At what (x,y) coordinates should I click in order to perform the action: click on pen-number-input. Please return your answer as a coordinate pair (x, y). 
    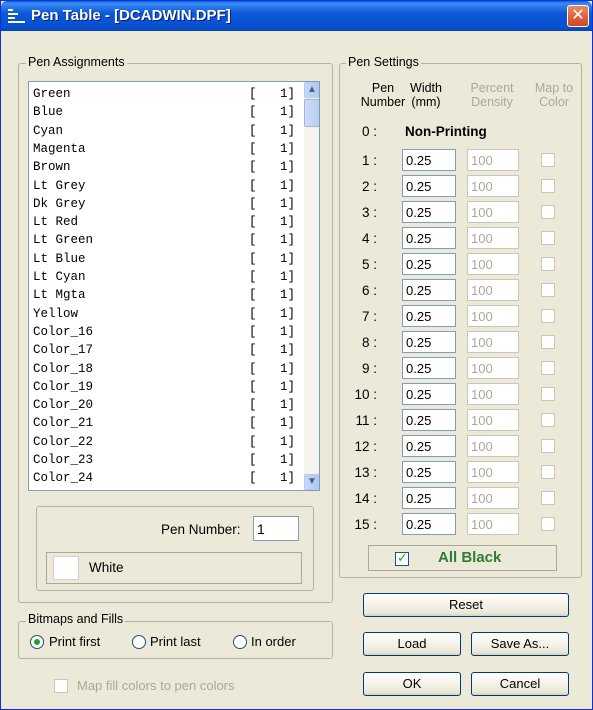
    Looking at the image, I should click on (276, 528).